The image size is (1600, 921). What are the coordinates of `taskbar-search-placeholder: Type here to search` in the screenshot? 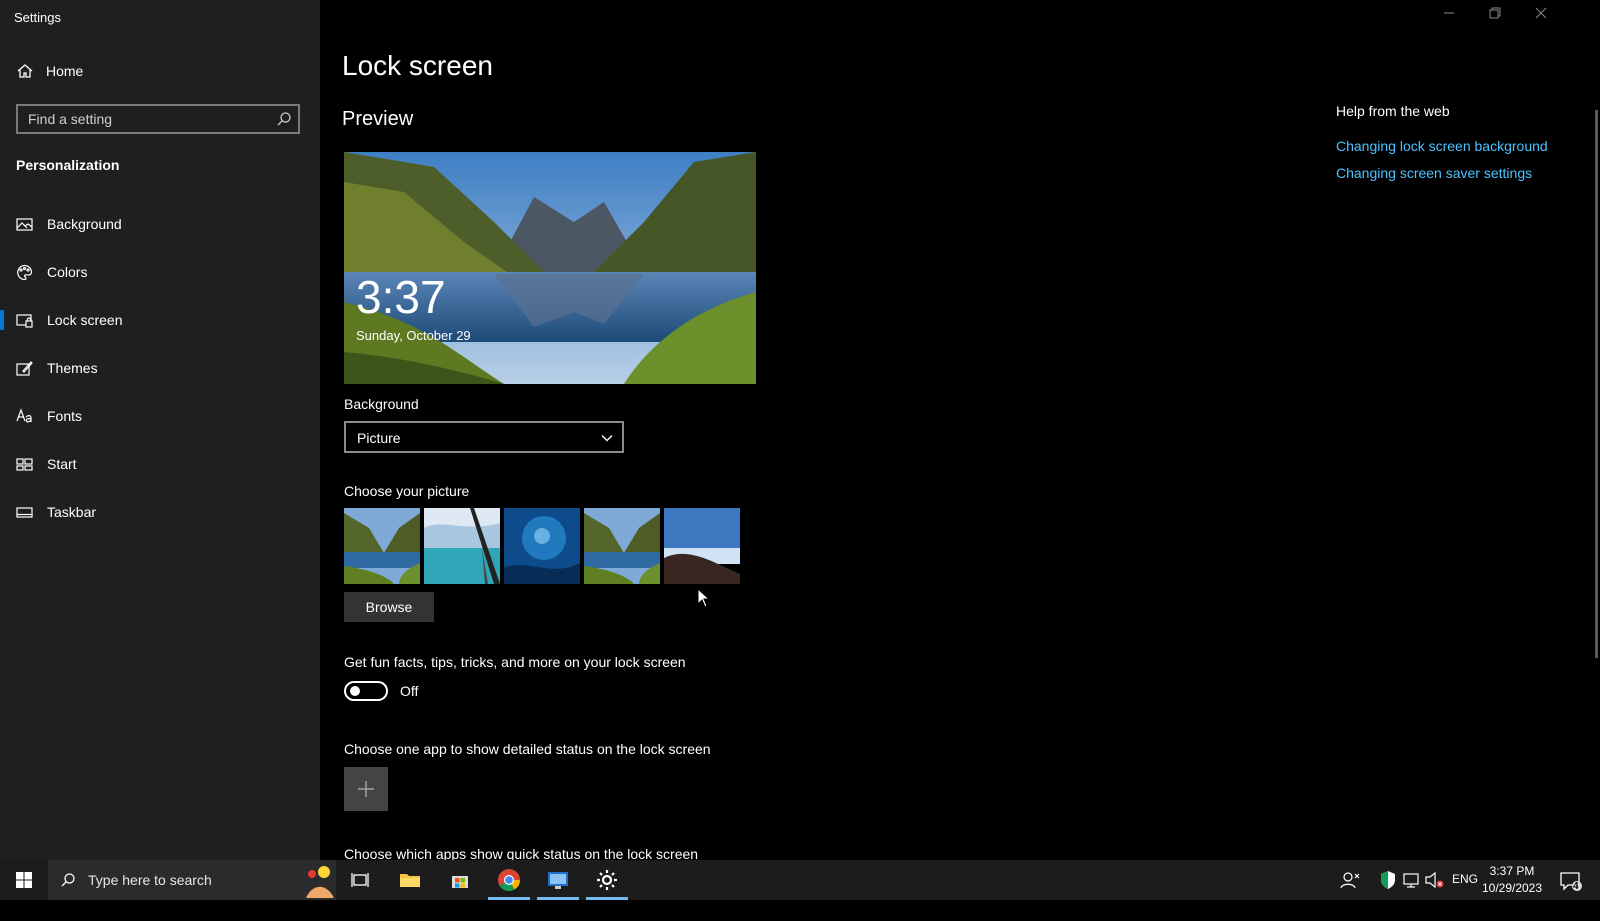 It's located at (150, 880).